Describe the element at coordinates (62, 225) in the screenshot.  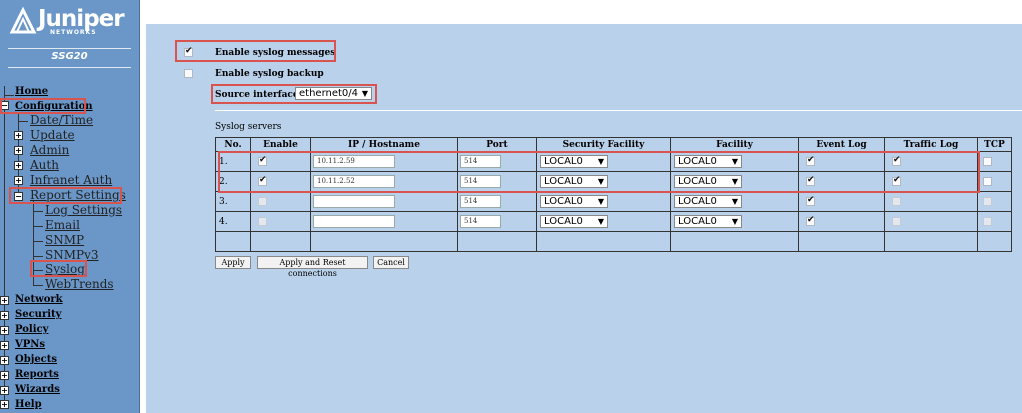
I see `nav-email: Email` at that location.